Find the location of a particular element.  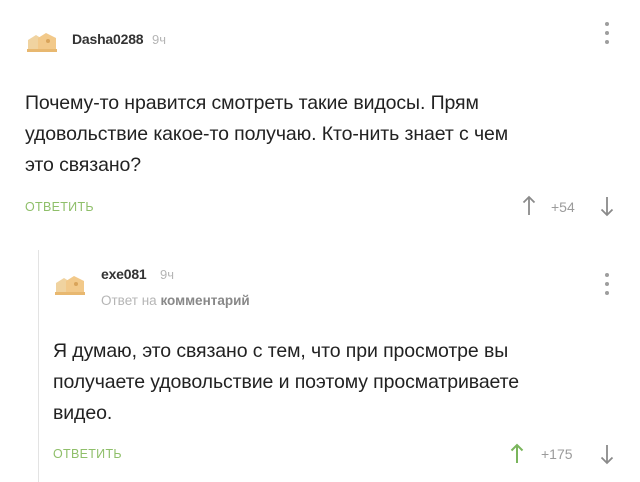

comment-username: Dasha0288 is located at coordinates (108, 39).